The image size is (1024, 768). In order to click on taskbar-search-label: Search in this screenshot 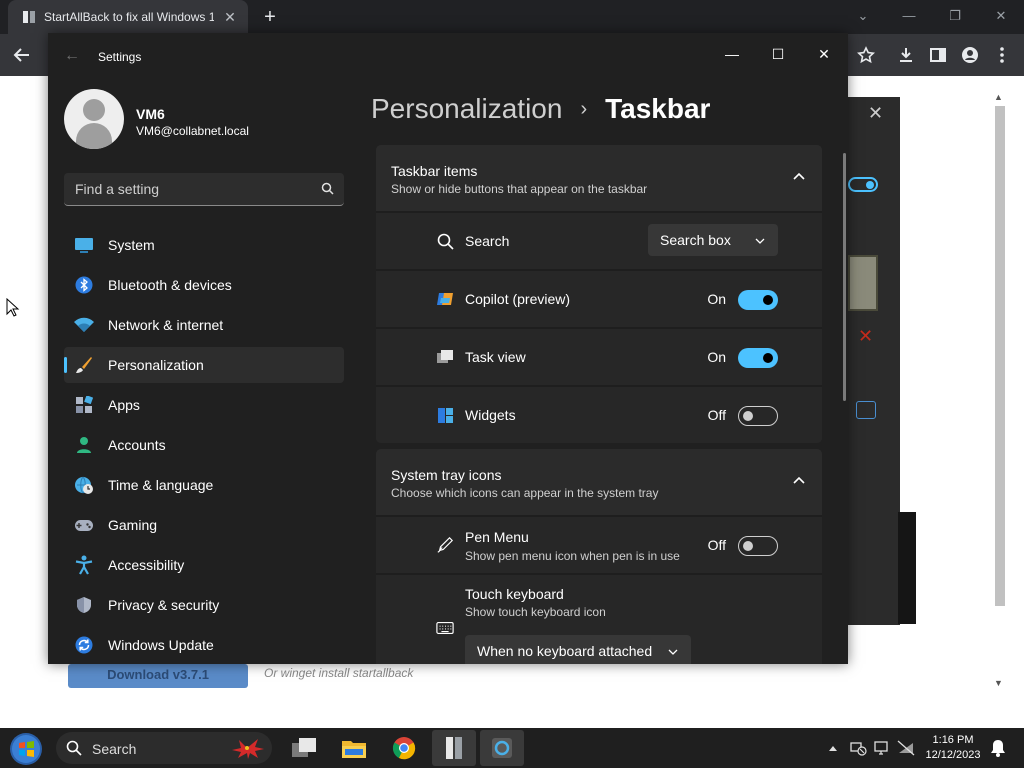, I will do `click(114, 749)`.